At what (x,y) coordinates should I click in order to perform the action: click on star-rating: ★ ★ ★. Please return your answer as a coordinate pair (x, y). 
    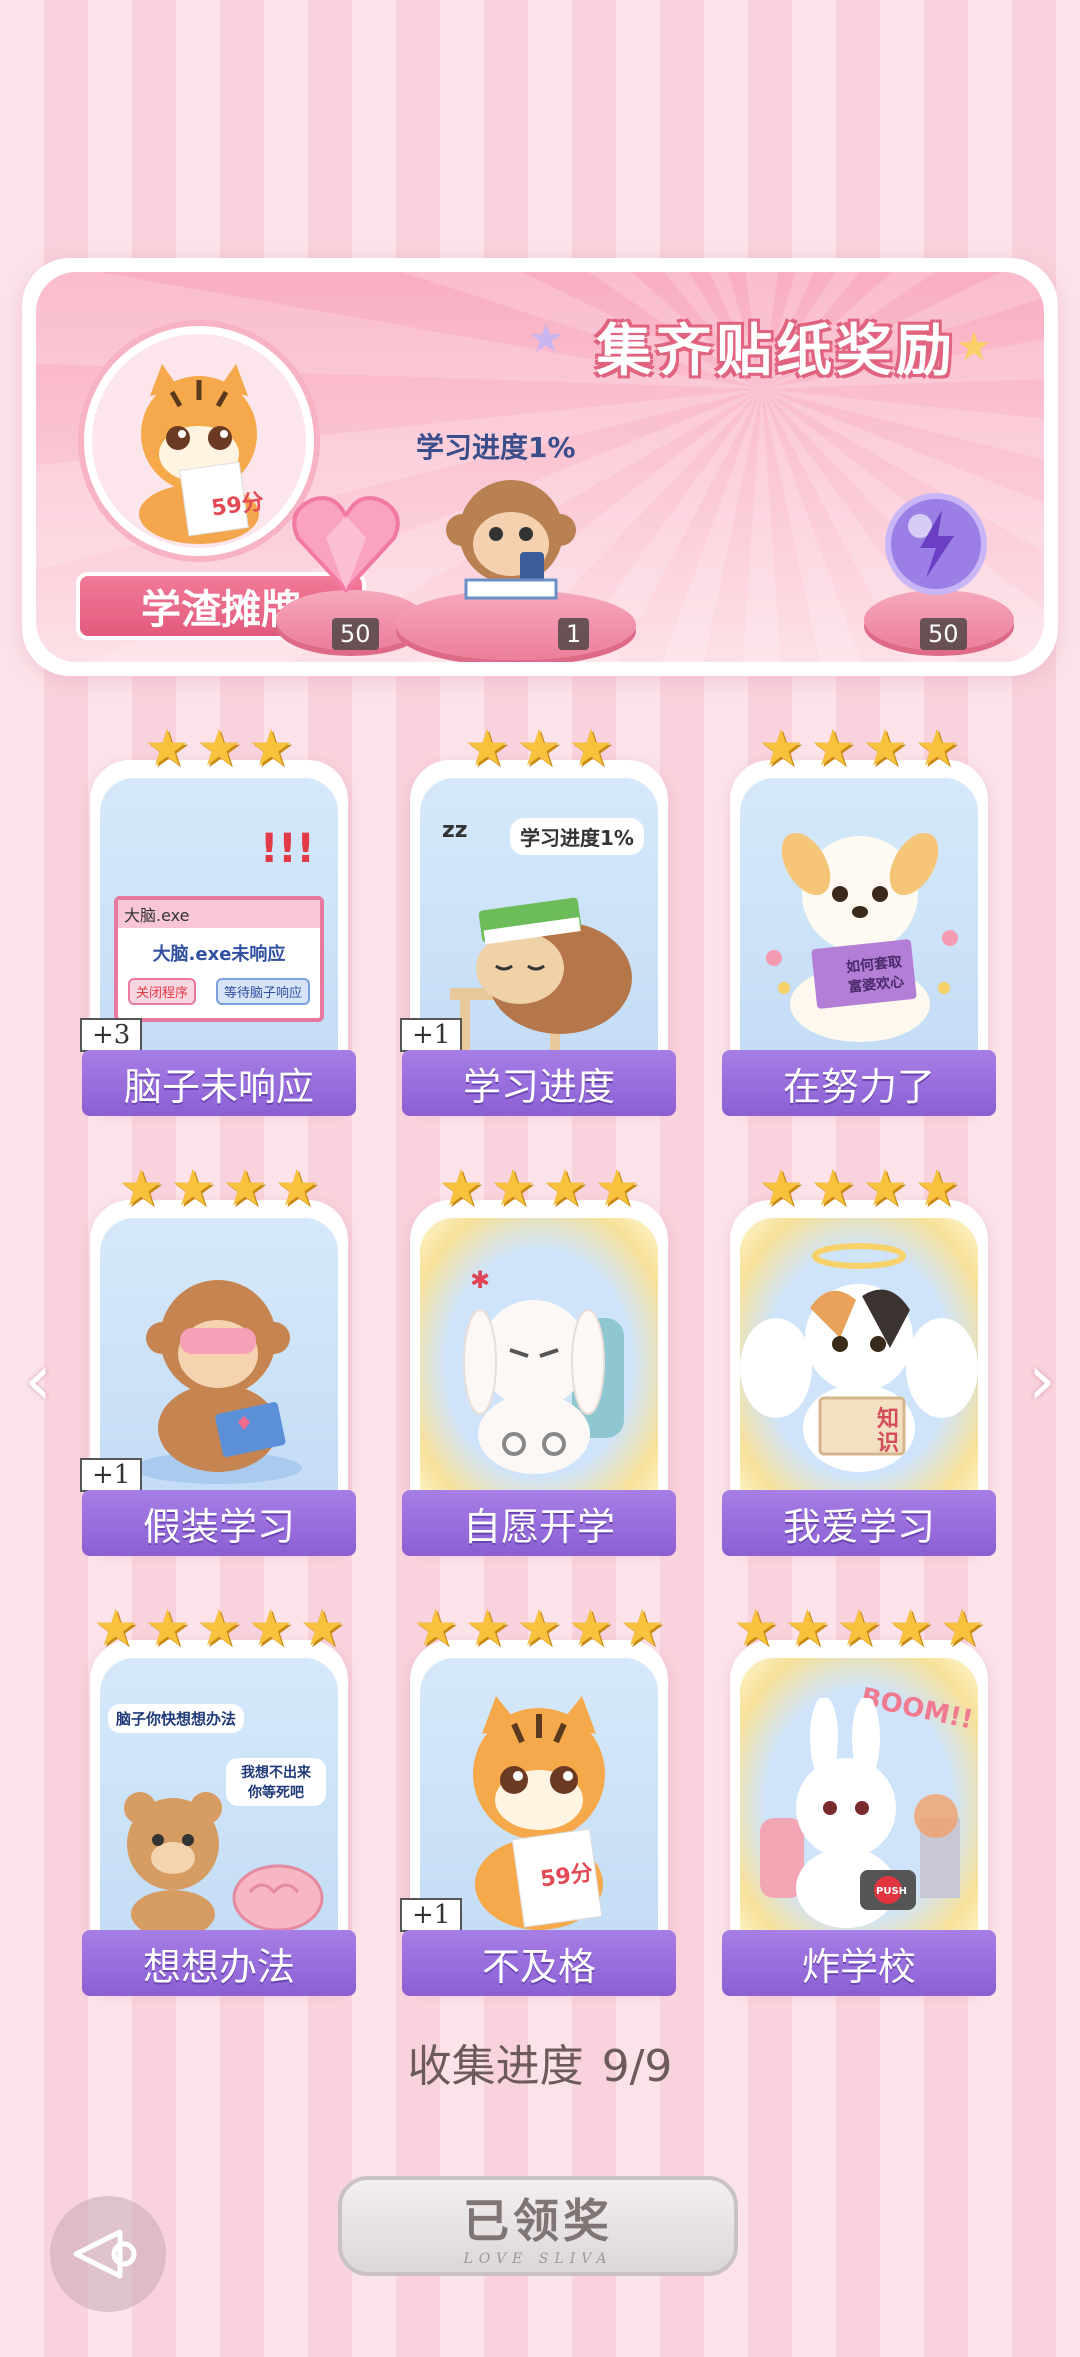
    Looking at the image, I should click on (219, 748).